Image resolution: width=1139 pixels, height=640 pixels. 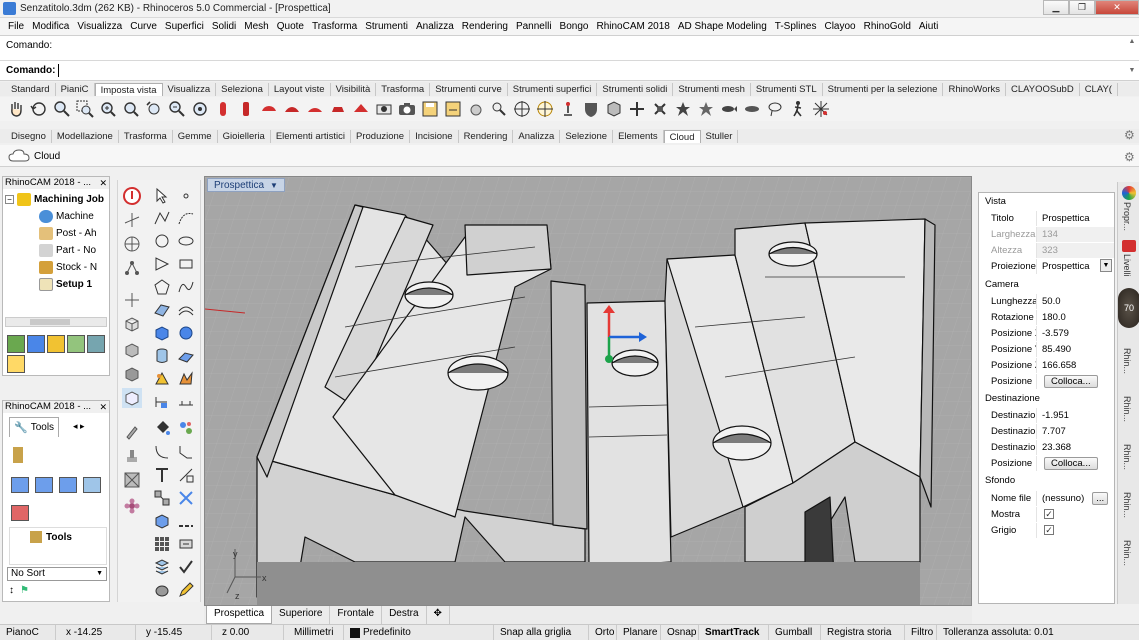 What do you see at coordinates (143, 26) in the screenshot?
I see `menu-curve: Curve` at bounding box center [143, 26].